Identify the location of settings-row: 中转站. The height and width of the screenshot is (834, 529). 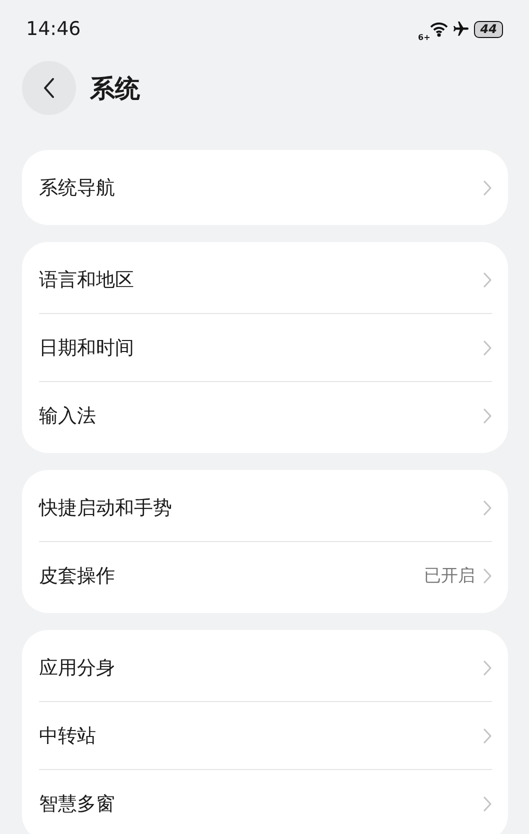
(265, 735).